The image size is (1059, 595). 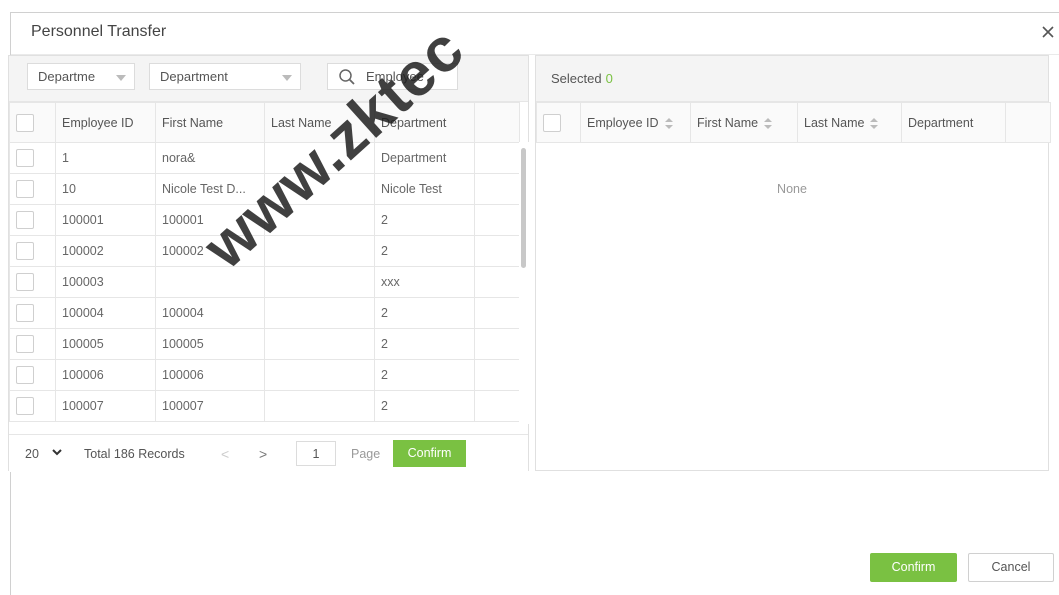 I want to click on table-scrollbar, so click(x=524, y=283).